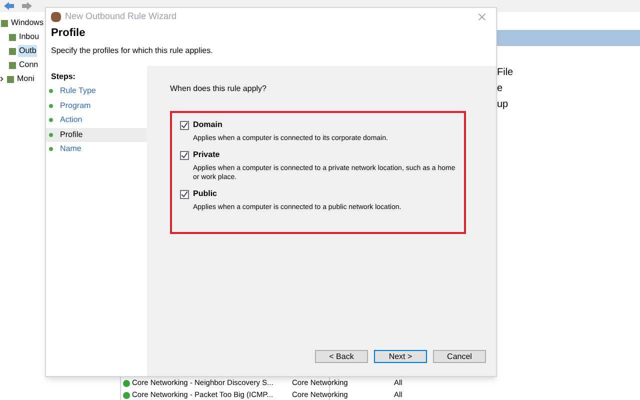  I want to click on page-subheading: Specify the profiles for which this rule applies., so click(132, 51).